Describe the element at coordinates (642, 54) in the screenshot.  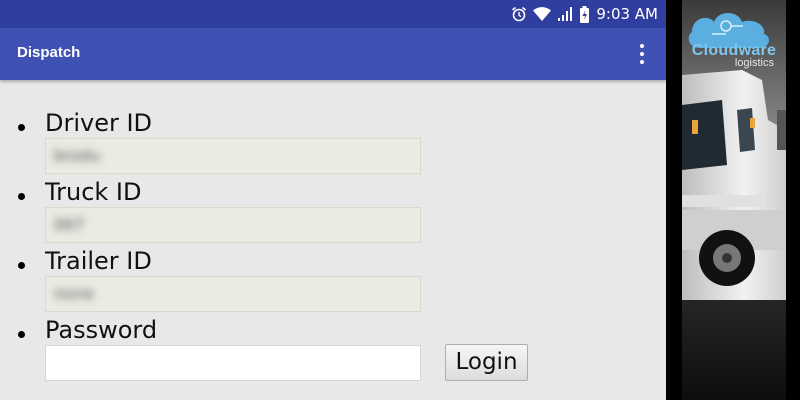
I see `more-vert-icon` at that location.